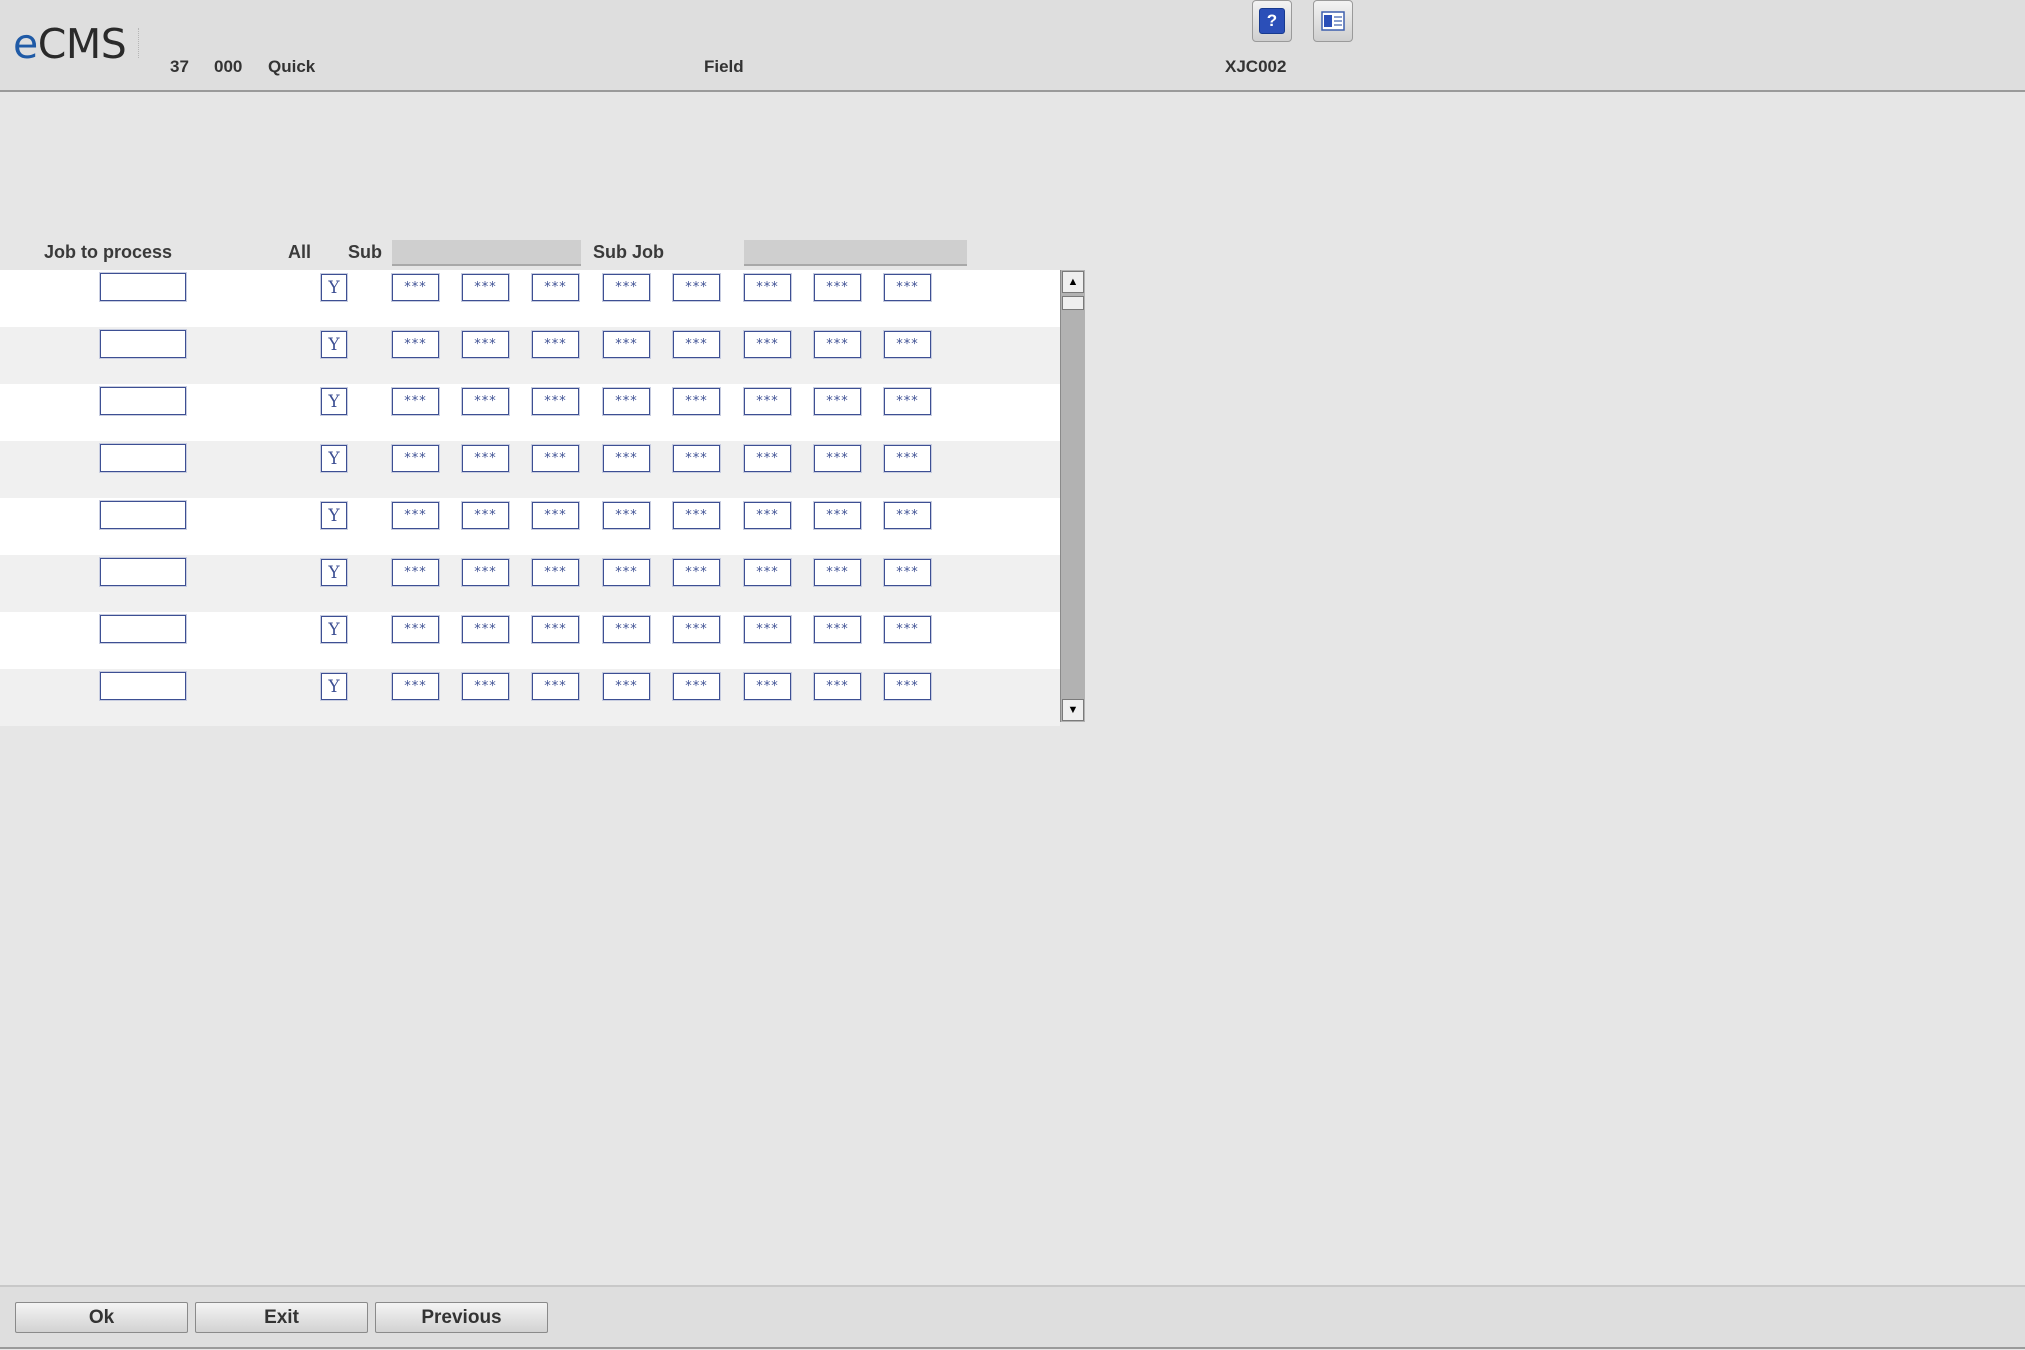  I want to click on scroll-thumb, so click(1073, 303).